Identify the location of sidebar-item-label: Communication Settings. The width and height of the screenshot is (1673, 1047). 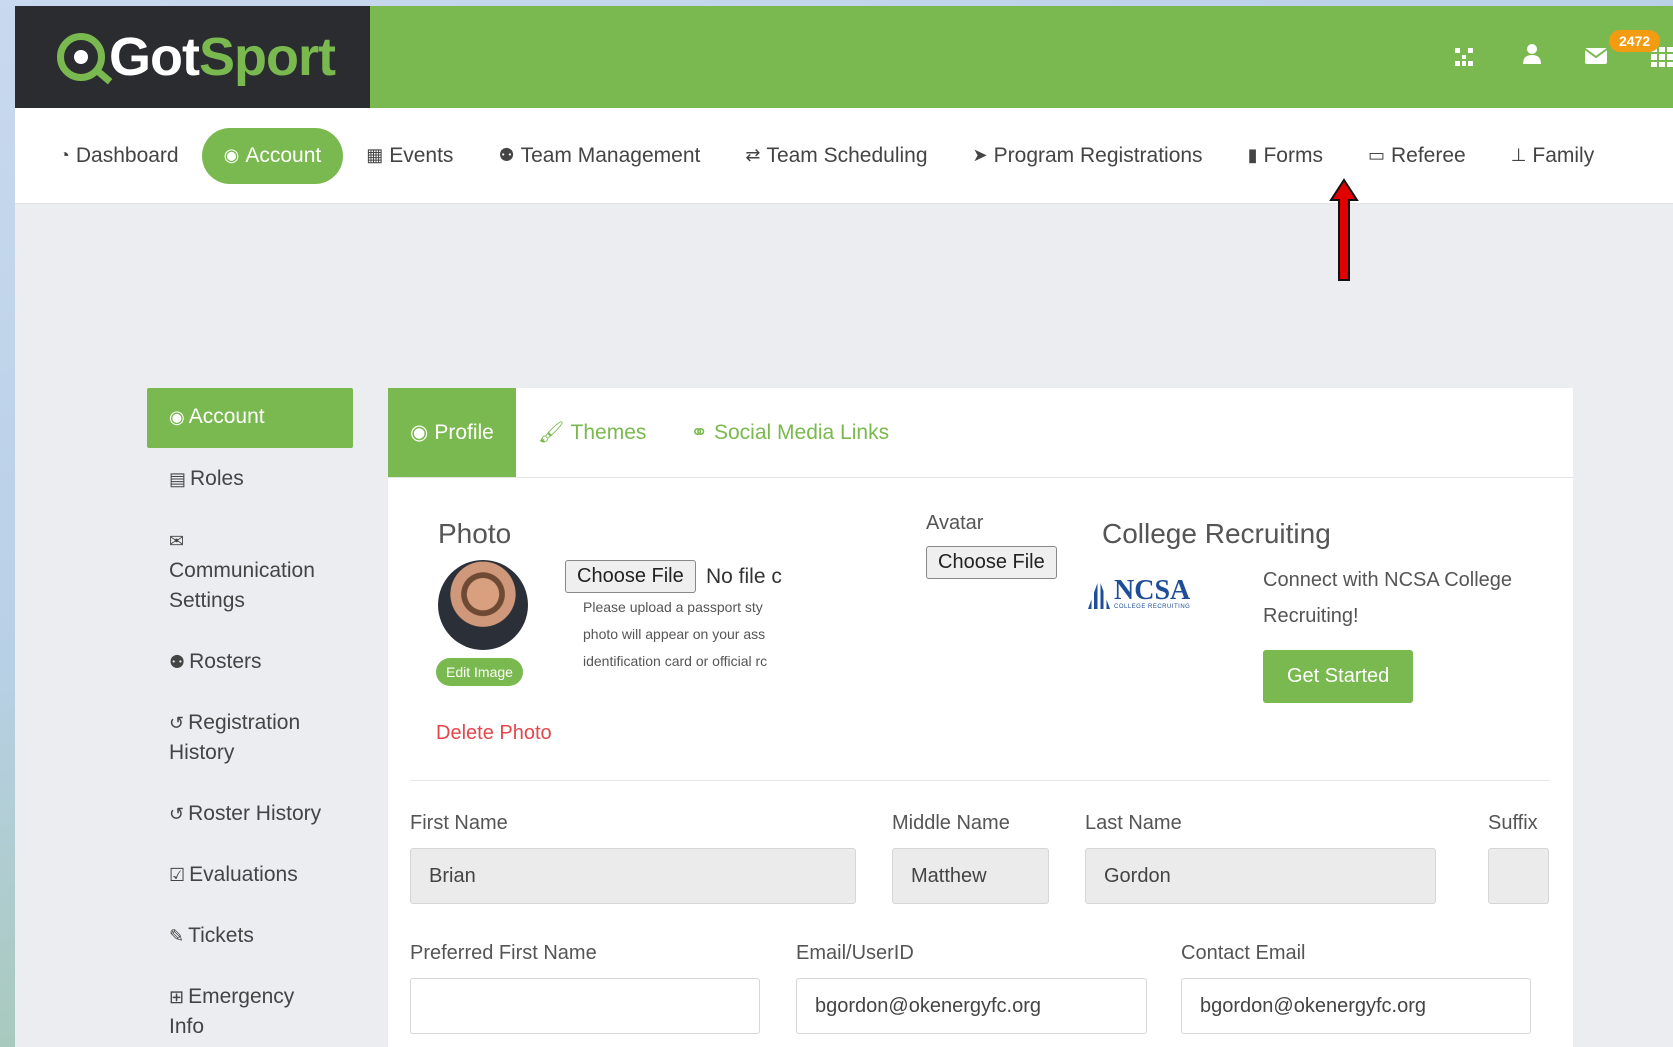
(242, 585).